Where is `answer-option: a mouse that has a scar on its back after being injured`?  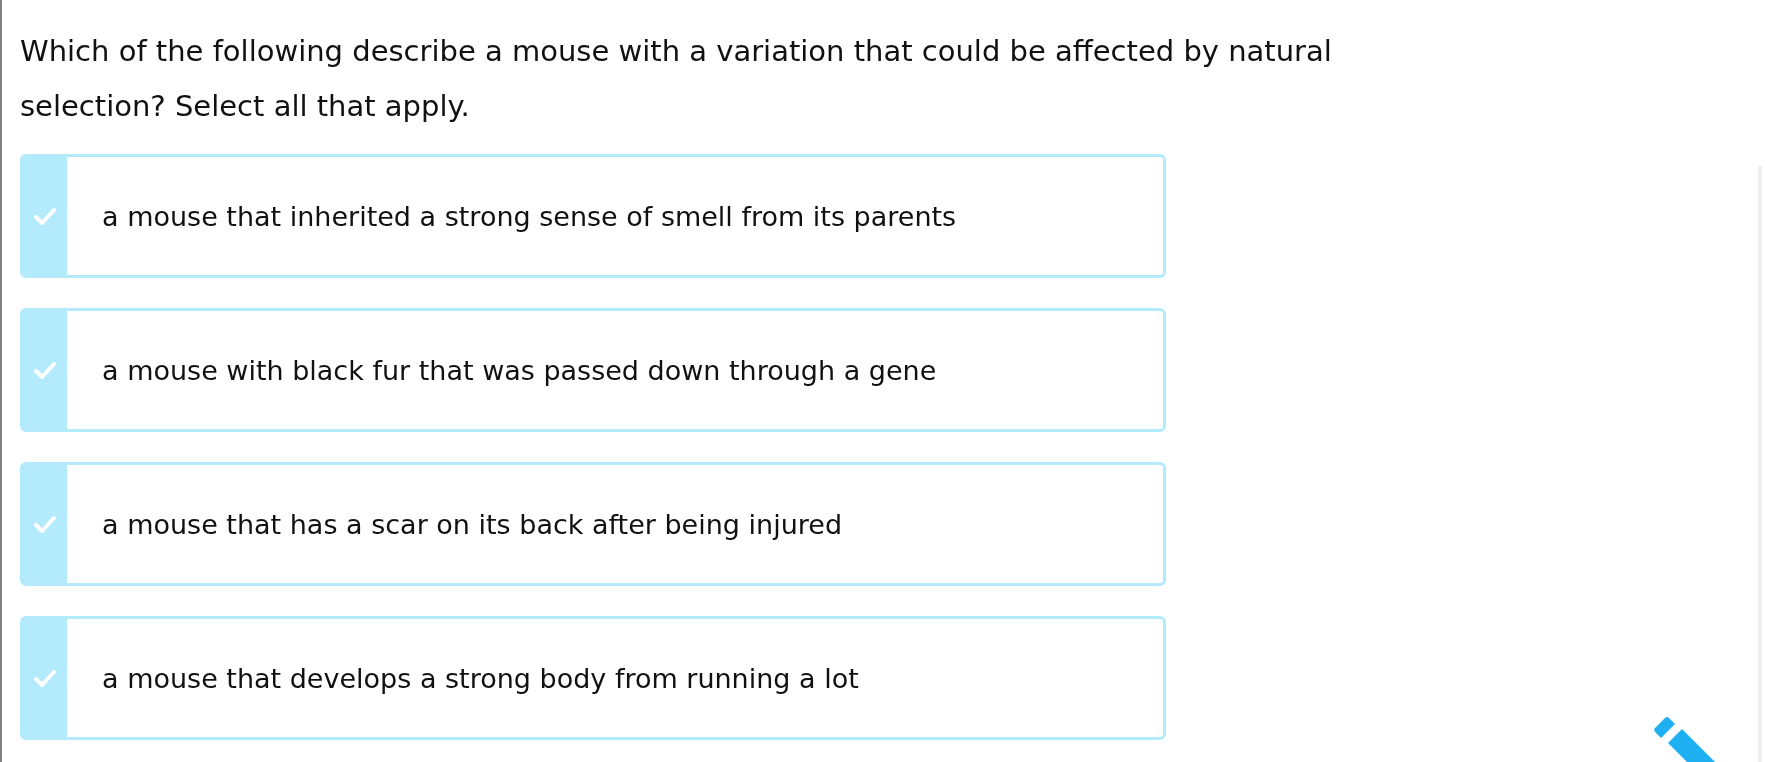
answer-option: a mouse that has a scar on its back after being injured is located at coordinates (593, 524).